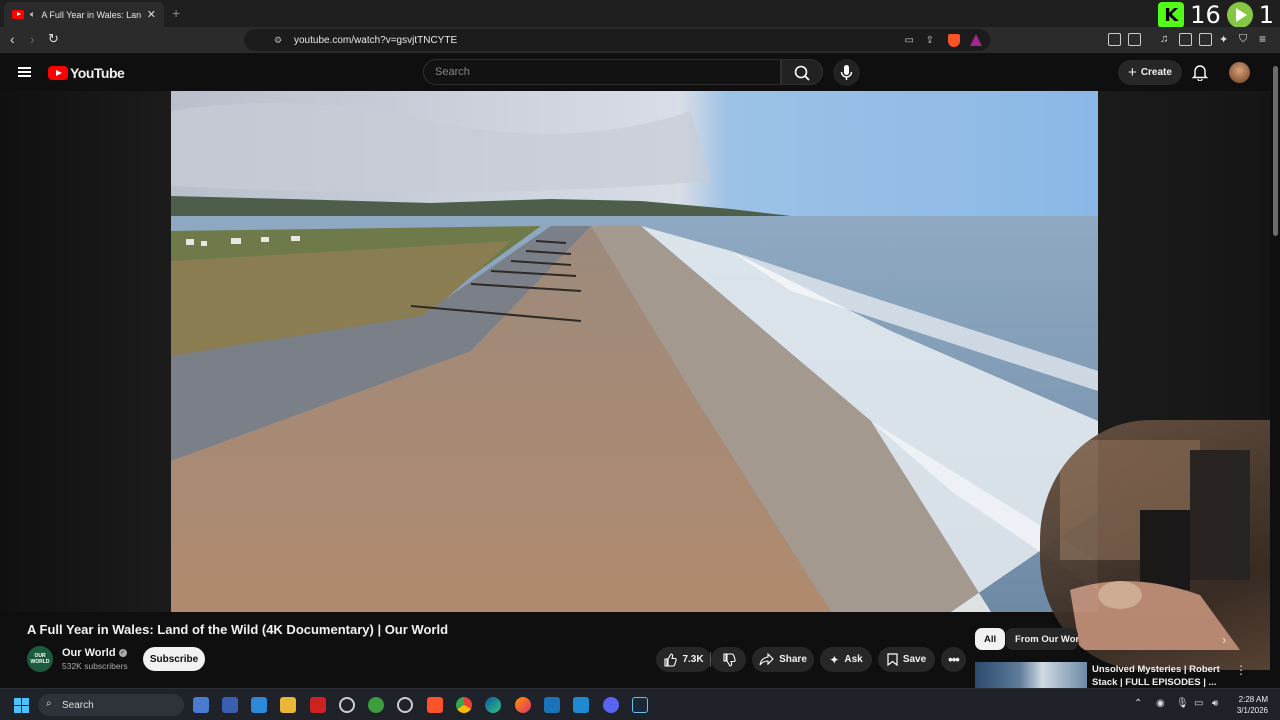 The image size is (1280, 720). What do you see at coordinates (18, 14) in the screenshot?
I see `youtube-favicon-icon` at bounding box center [18, 14].